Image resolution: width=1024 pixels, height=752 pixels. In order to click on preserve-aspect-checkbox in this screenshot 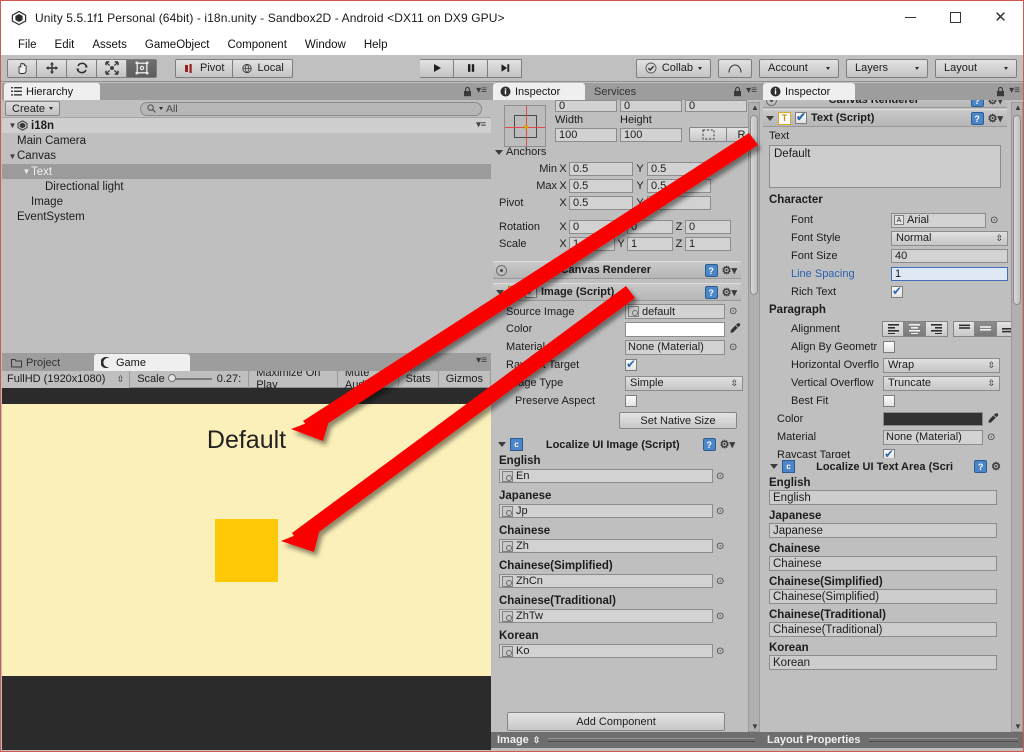, I will do `click(631, 401)`.